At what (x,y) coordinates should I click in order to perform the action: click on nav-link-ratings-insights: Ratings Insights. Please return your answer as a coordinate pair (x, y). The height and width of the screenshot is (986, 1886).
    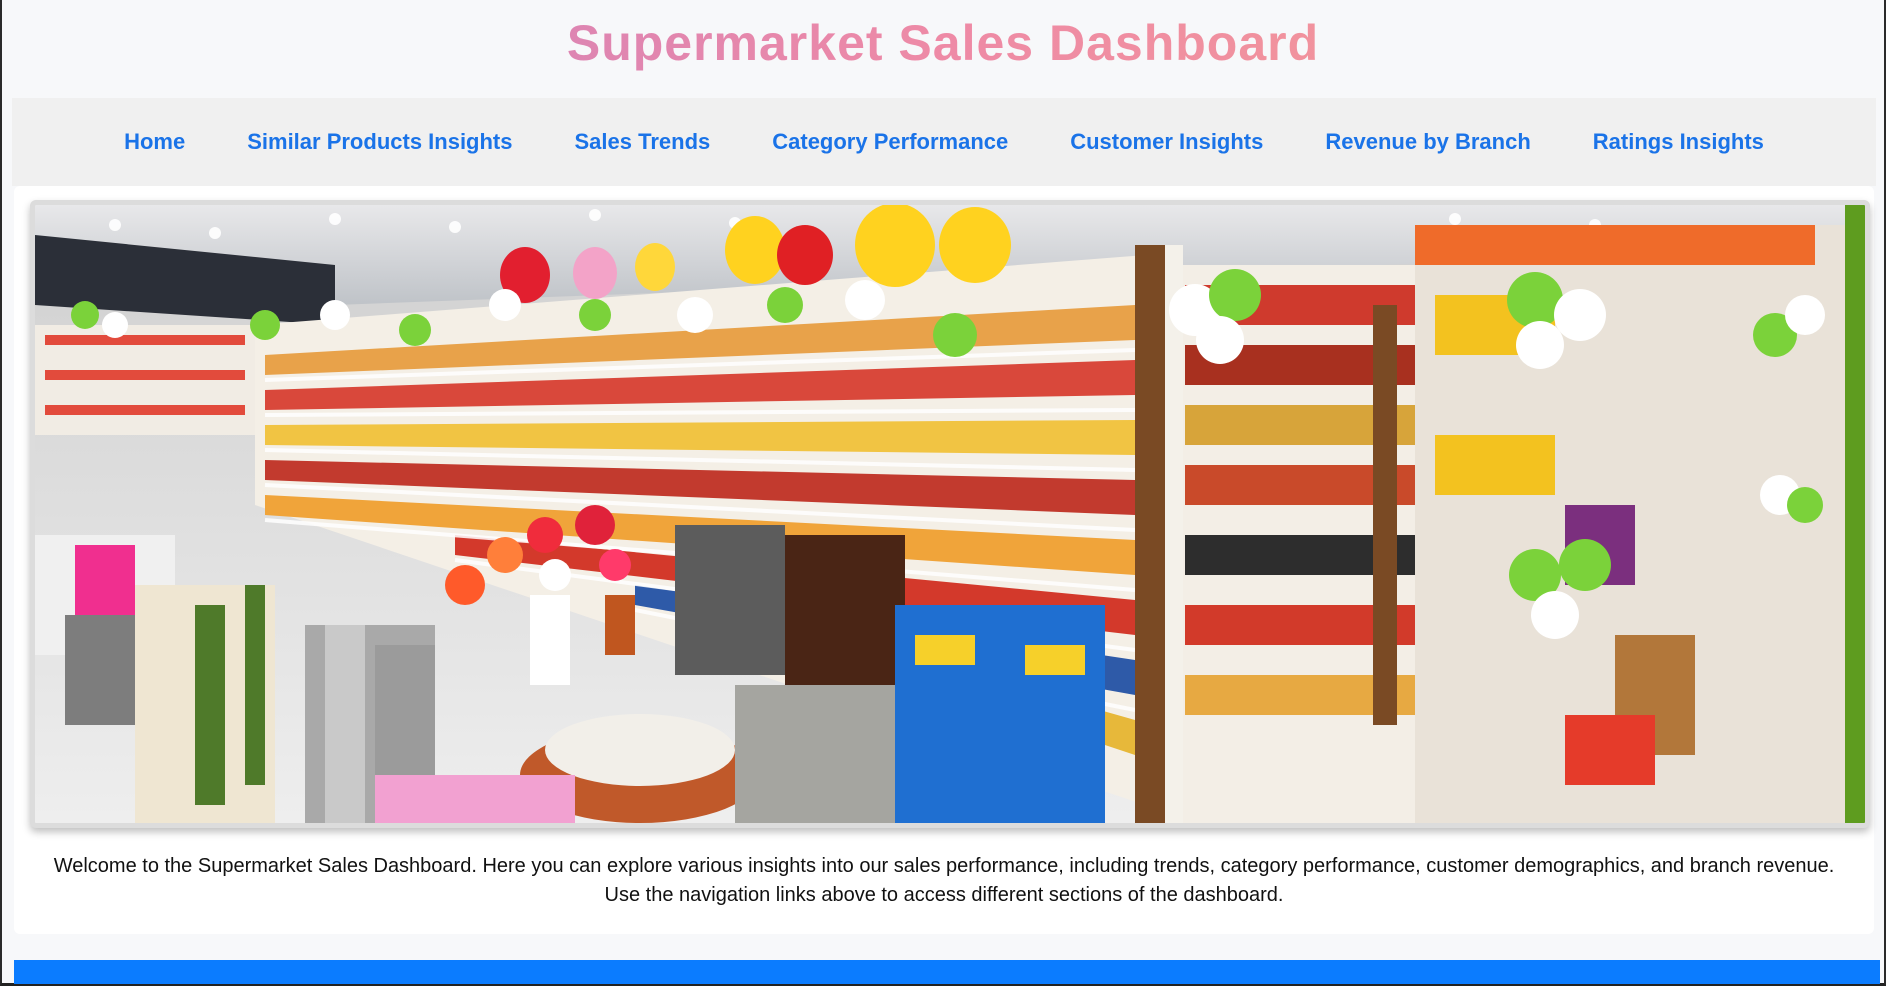
    Looking at the image, I should click on (1678, 142).